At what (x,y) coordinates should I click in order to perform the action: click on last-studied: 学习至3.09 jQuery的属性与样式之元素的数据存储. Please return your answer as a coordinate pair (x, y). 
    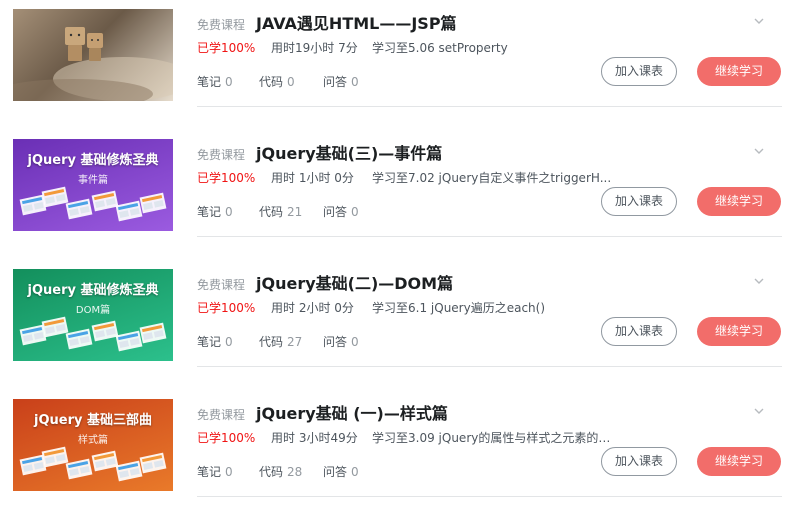
    Looking at the image, I should click on (492, 437).